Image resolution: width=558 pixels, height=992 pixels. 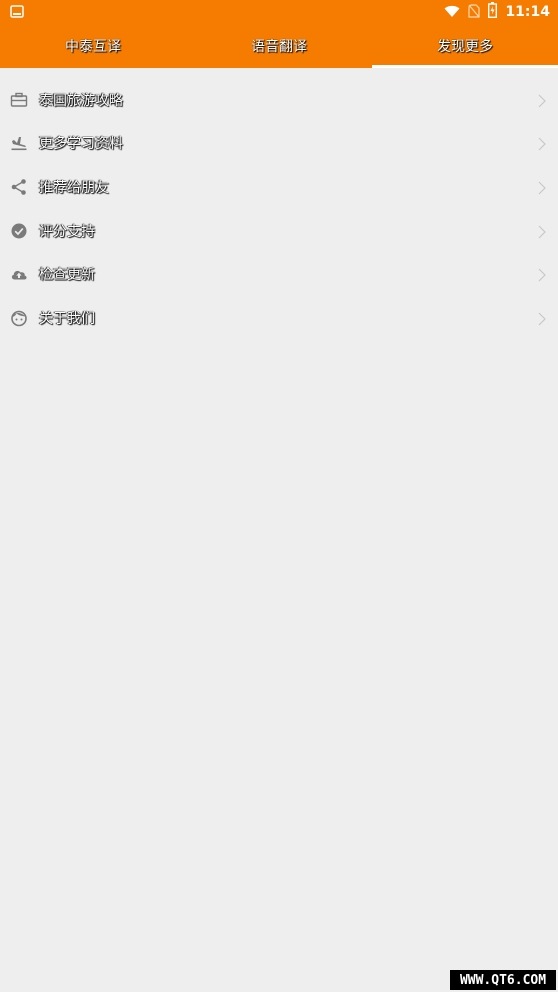 What do you see at coordinates (452, 12) in the screenshot?
I see `wifi-icon` at bounding box center [452, 12].